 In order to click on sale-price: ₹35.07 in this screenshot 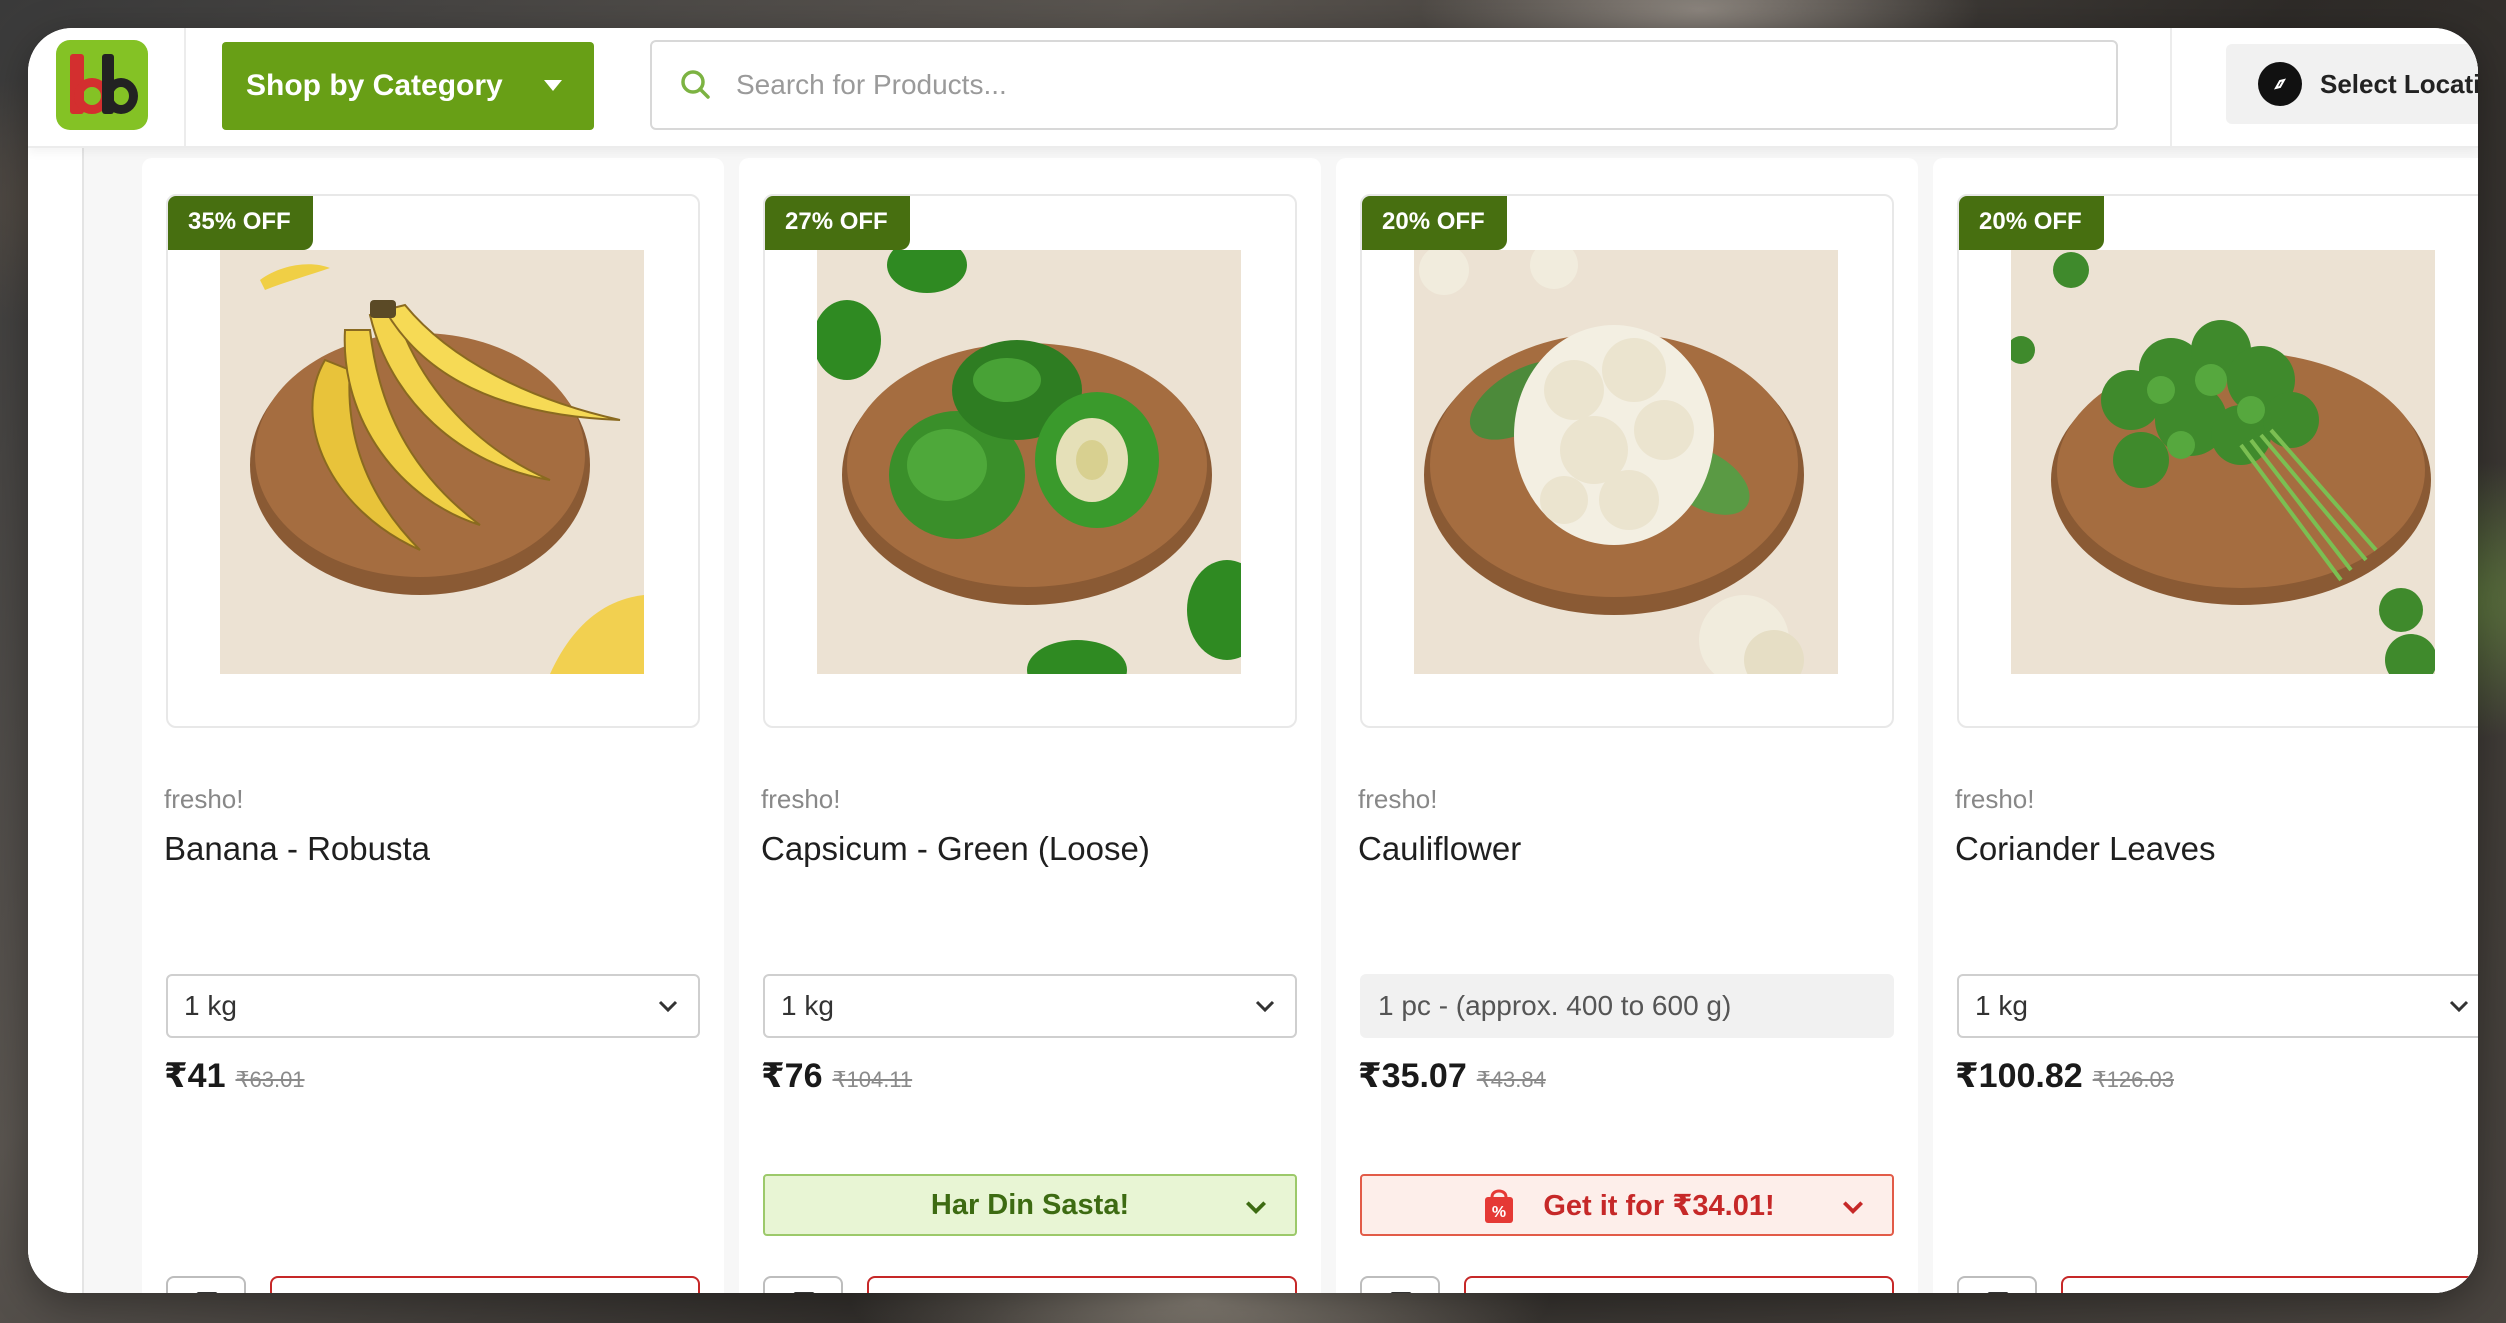, I will do `click(1412, 1076)`.